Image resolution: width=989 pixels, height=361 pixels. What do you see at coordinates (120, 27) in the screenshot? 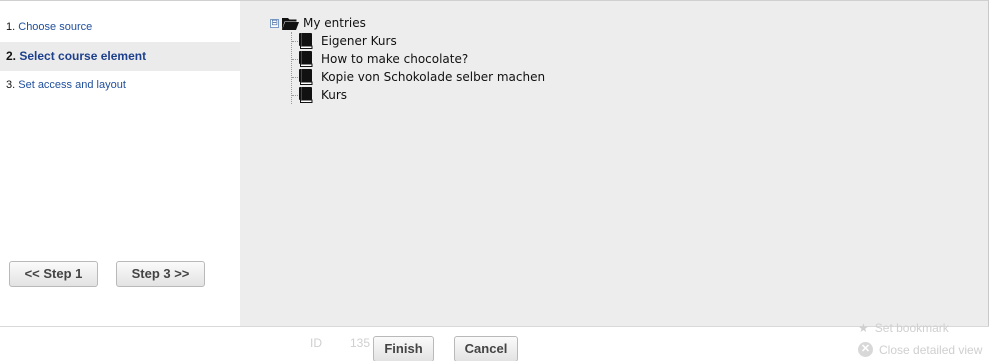
I see `wizard-step-1: 1. Choose source` at bounding box center [120, 27].